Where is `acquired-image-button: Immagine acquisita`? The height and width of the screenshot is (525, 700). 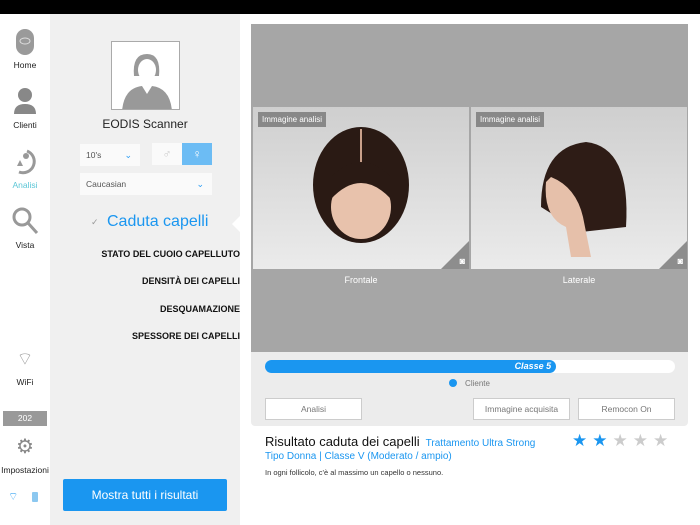 acquired-image-button: Immagine acquisita is located at coordinates (521, 409).